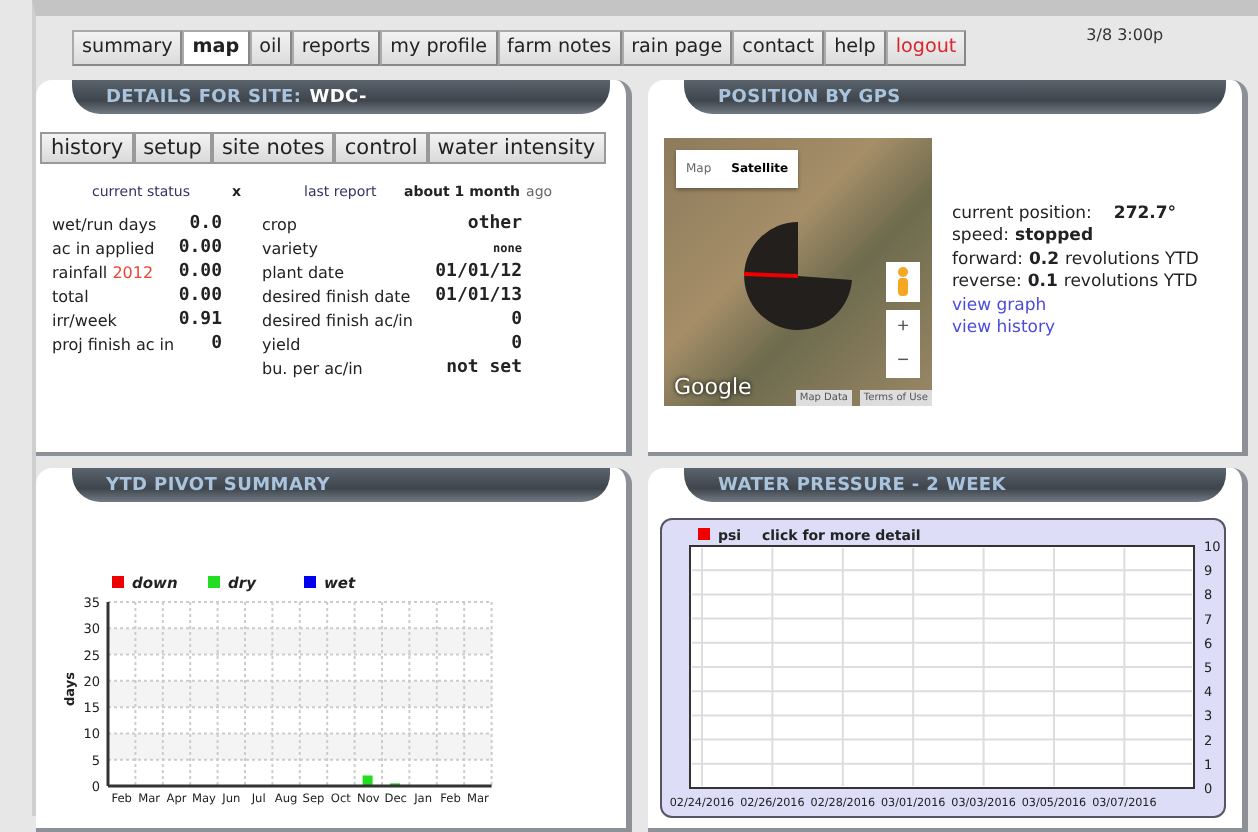  I want to click on stat-label: bu. per ac/in, so click(312, 368).